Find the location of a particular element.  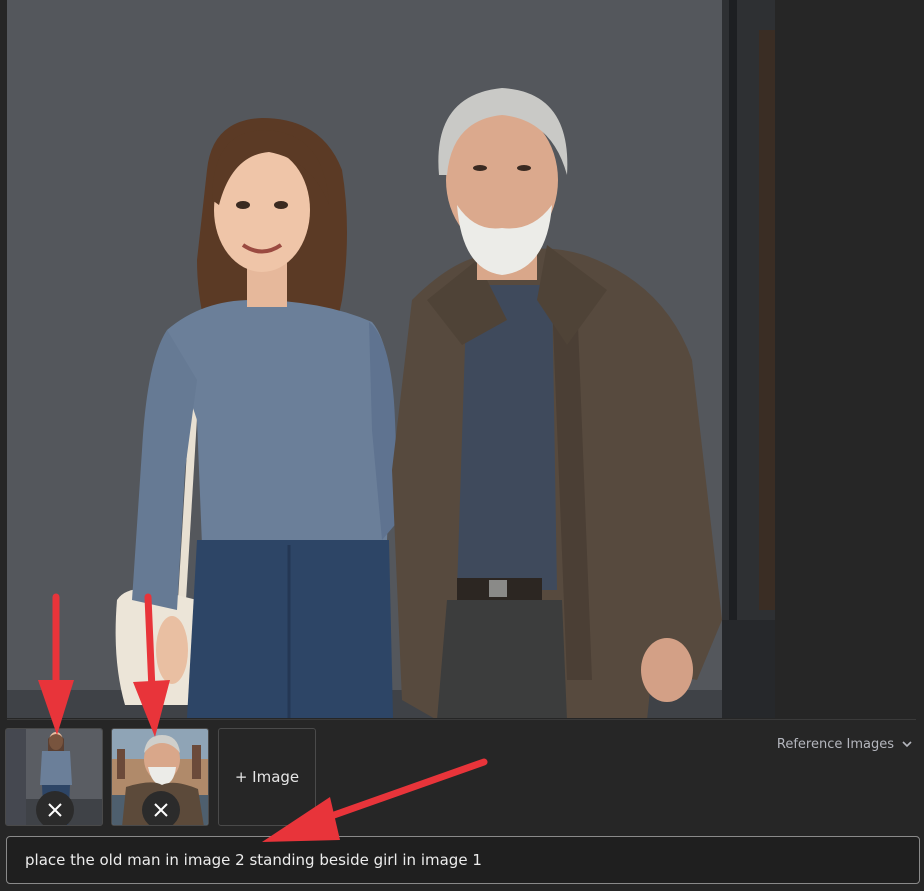

add-image-button: + Image is located at coordinates (267, 777).